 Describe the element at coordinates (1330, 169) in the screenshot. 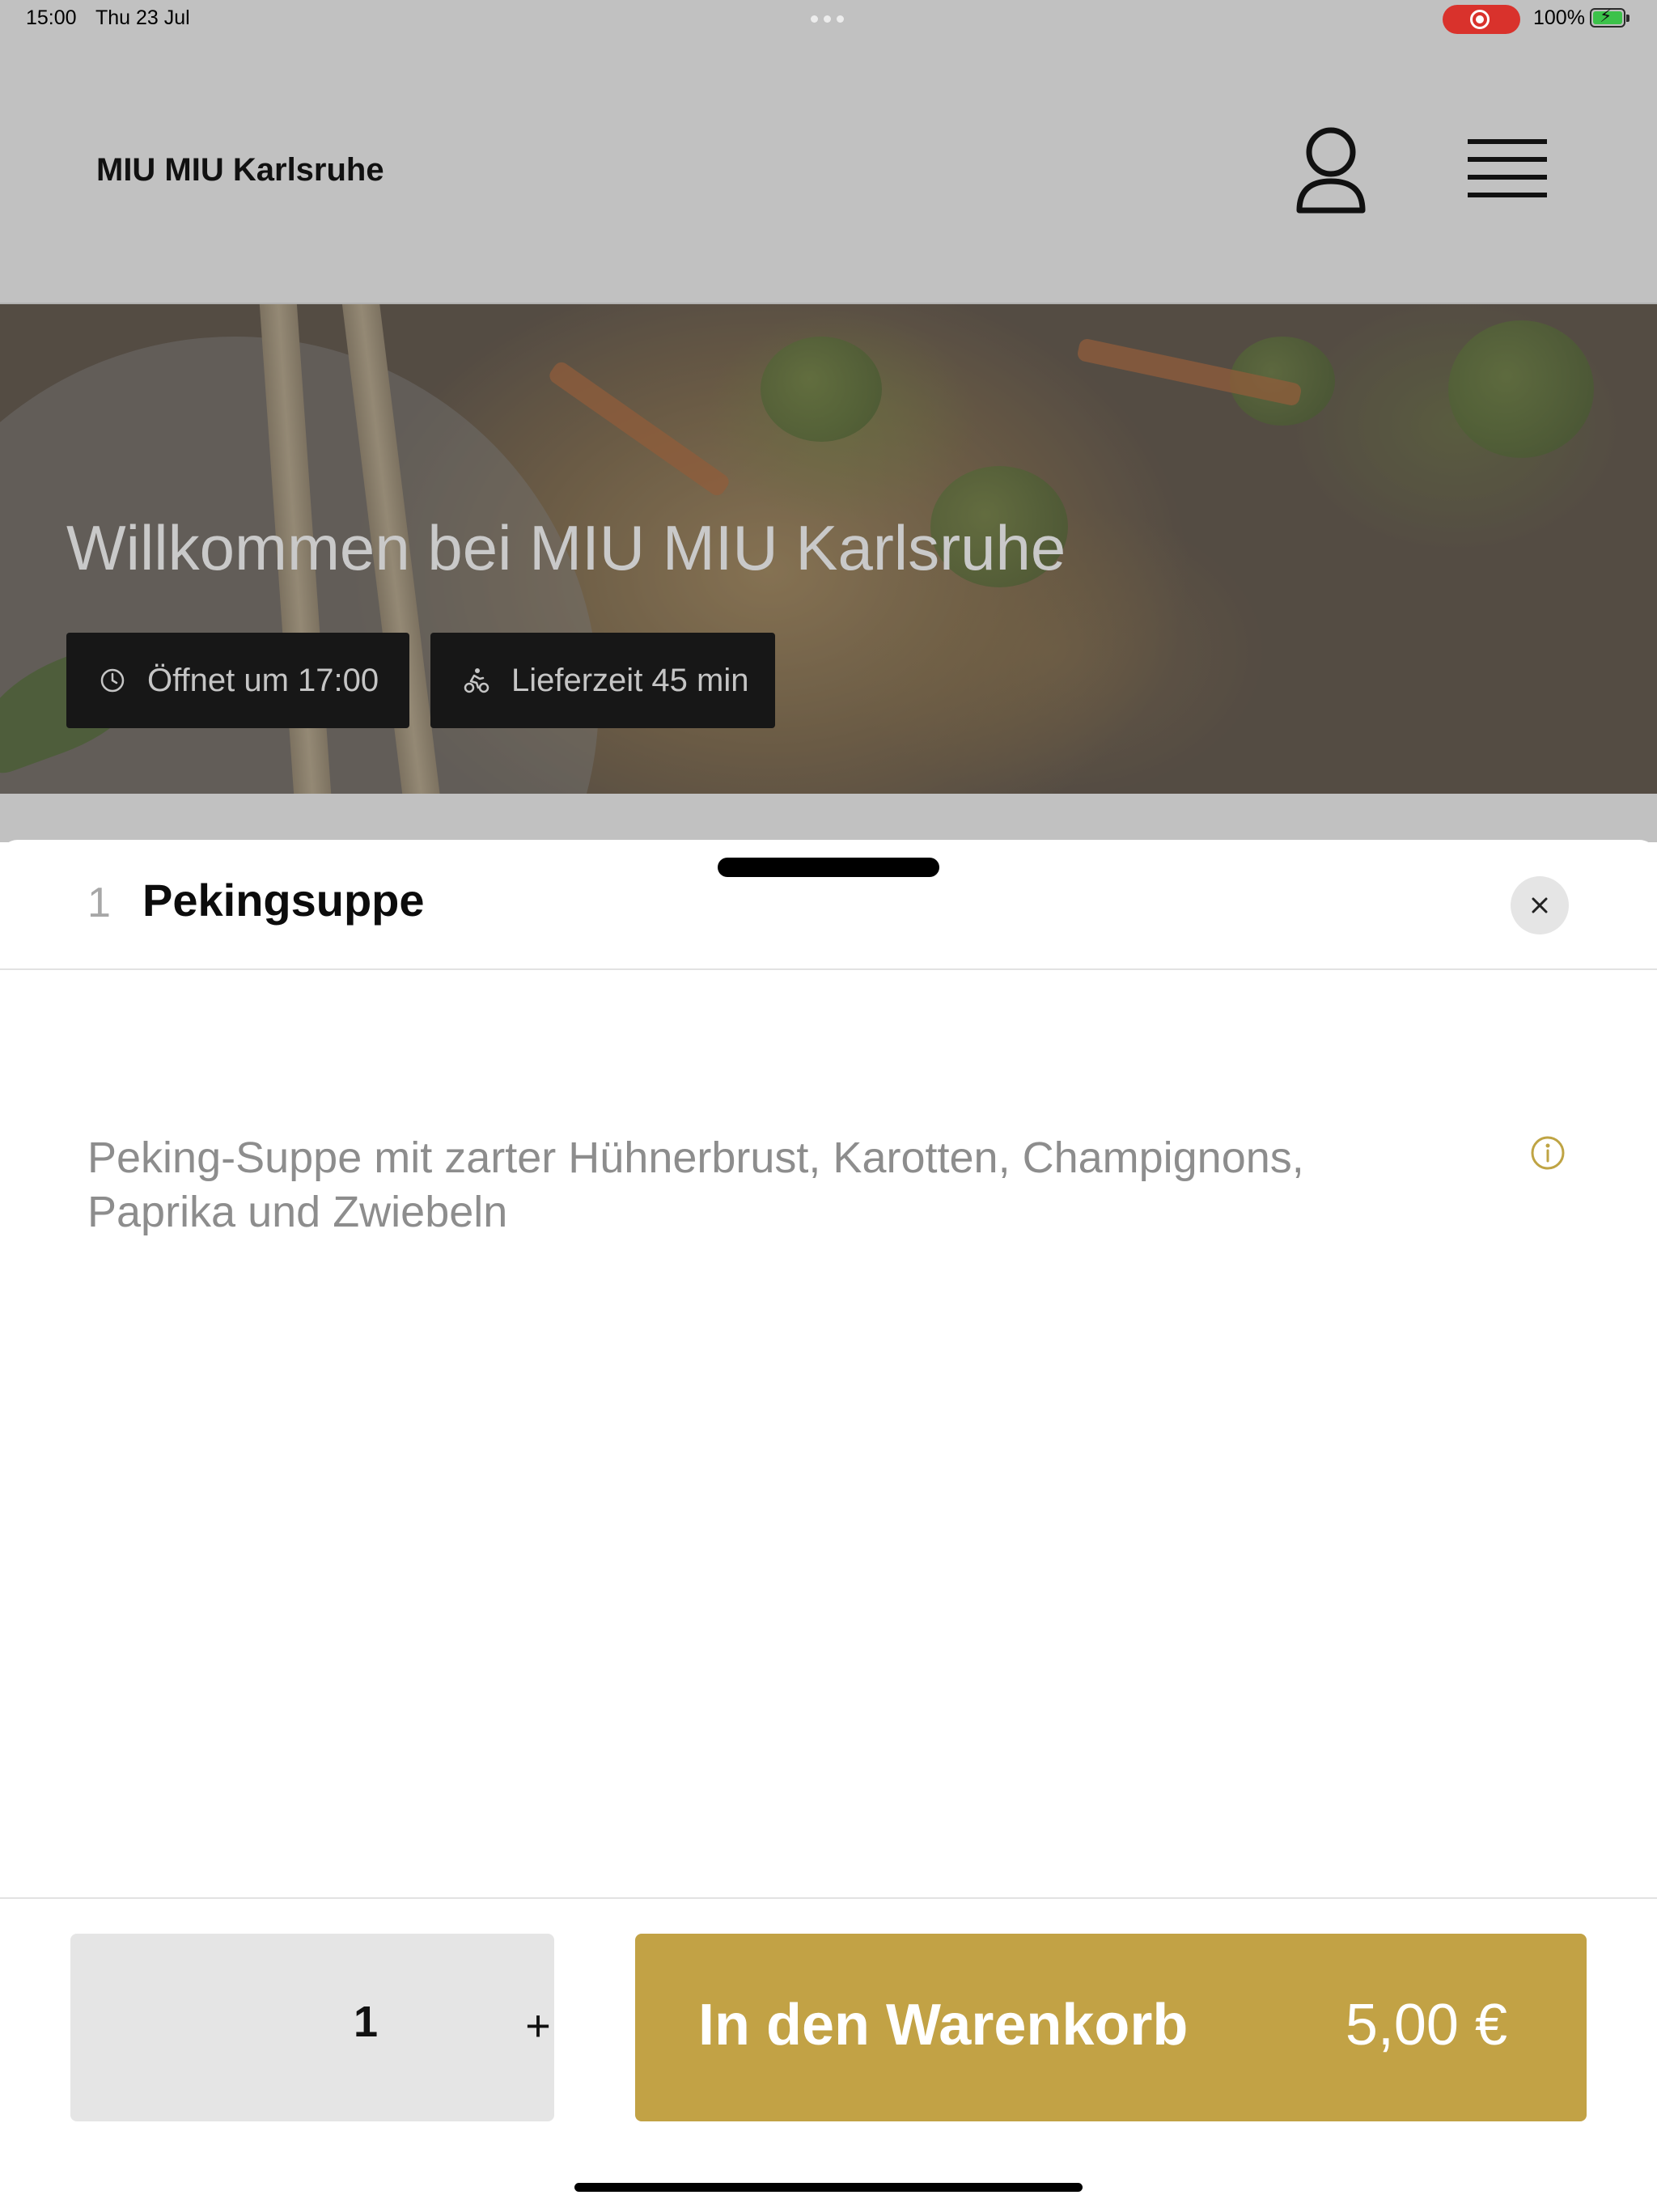

I see `user-icon` at that location.